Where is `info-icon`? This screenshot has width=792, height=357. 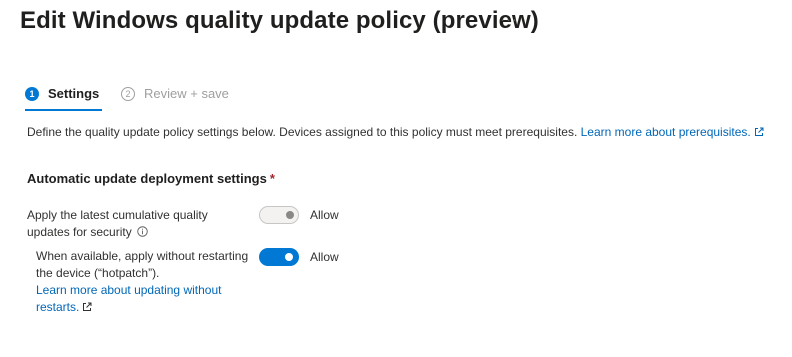
info-icon is located at coordinates (142, 231).